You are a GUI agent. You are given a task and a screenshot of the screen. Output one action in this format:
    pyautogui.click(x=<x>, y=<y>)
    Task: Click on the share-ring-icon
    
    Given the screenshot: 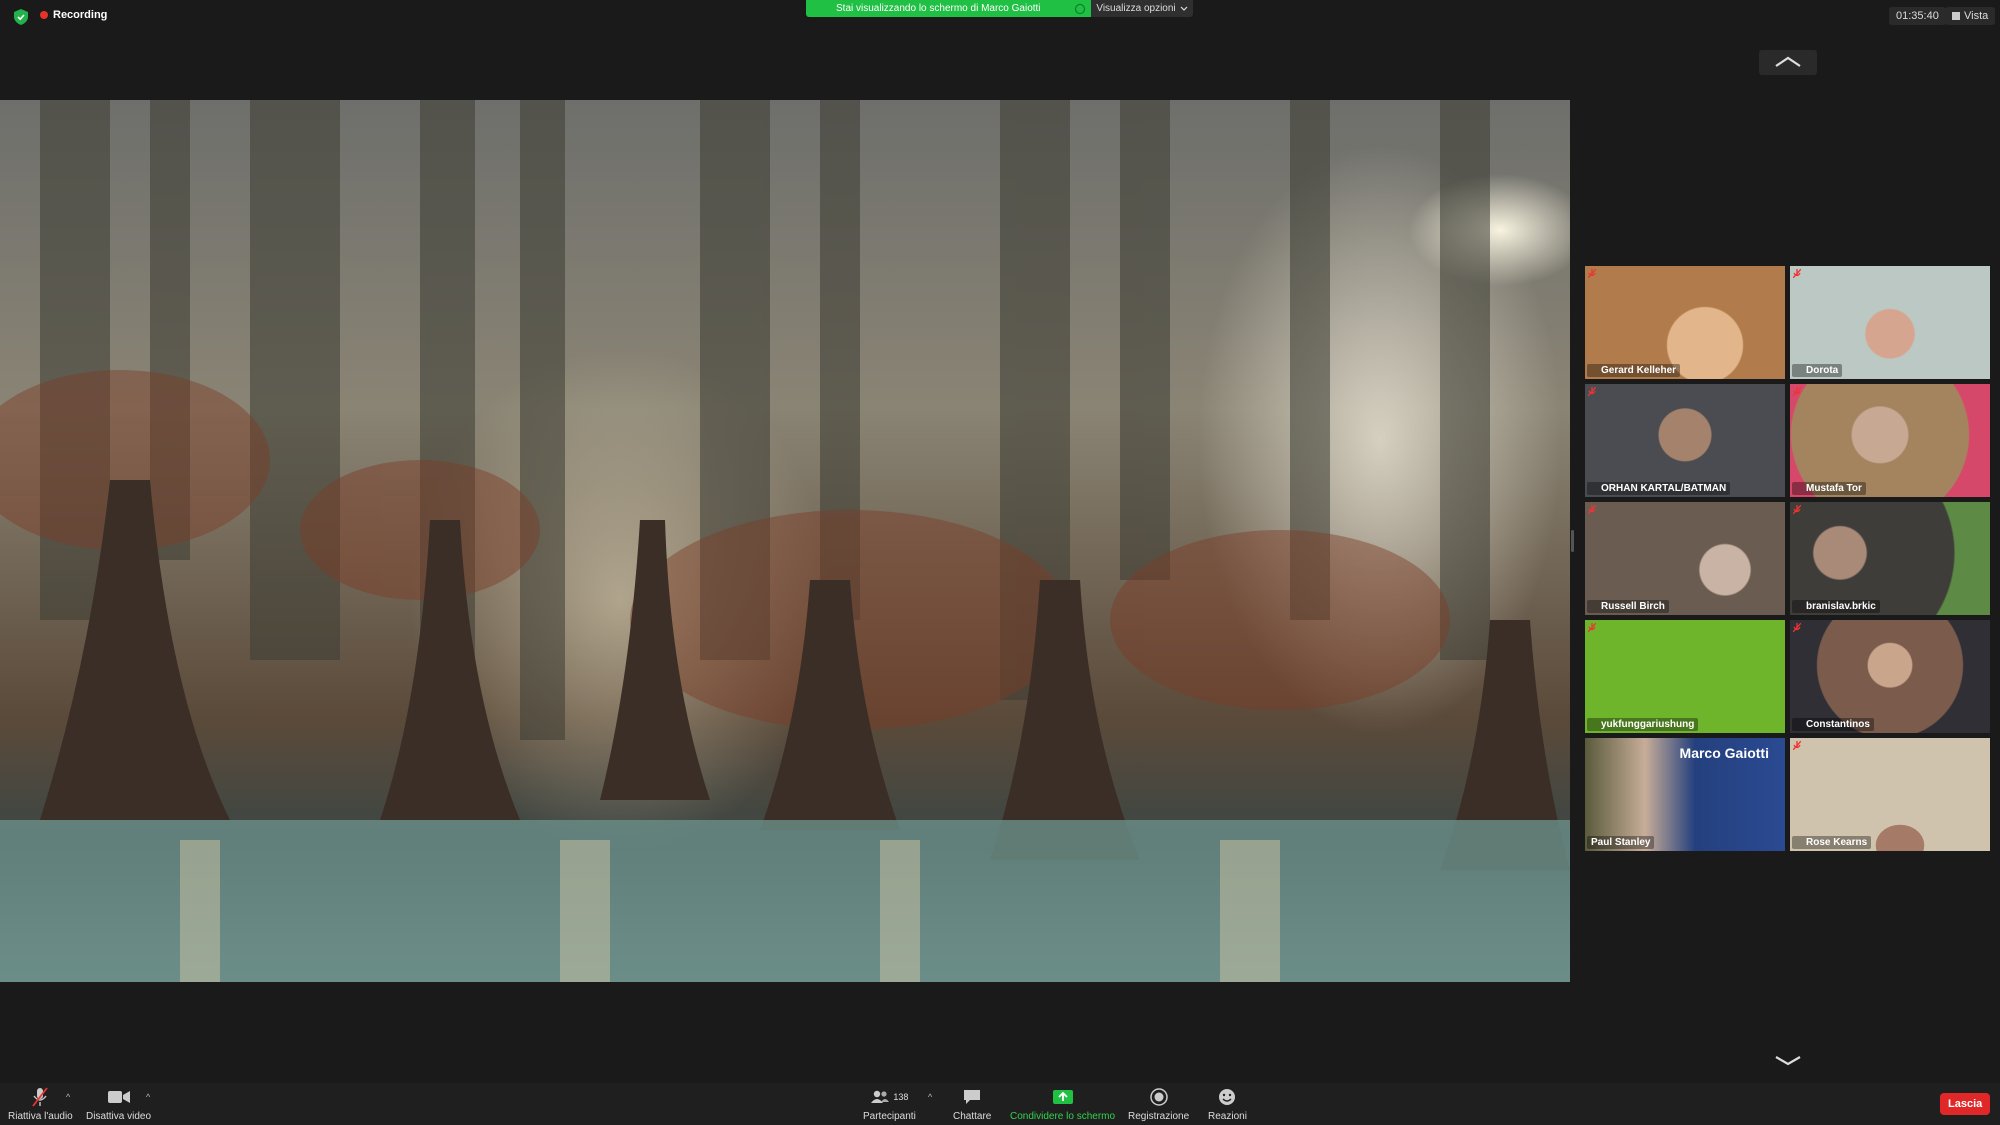 What is the action you would take?
    pyautogui.click(x=1080, y=8)
    